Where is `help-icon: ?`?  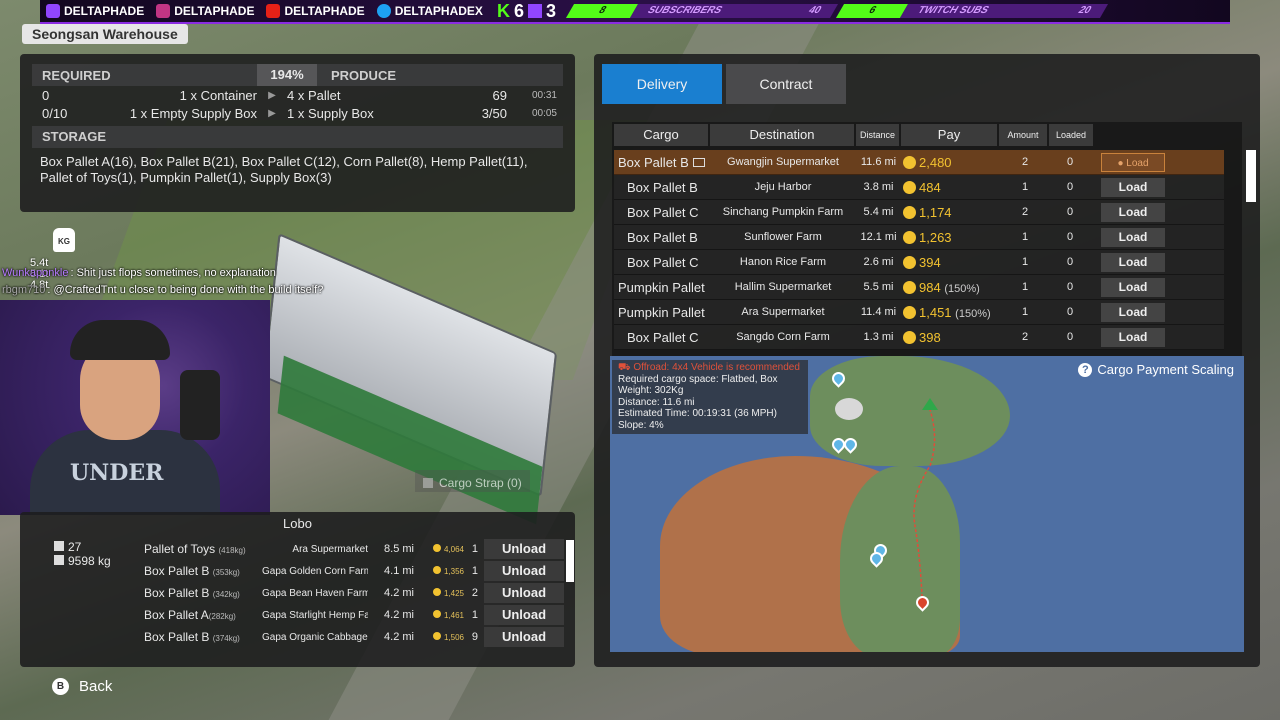
help-icon: ? is located at coordinates (1085, 369).